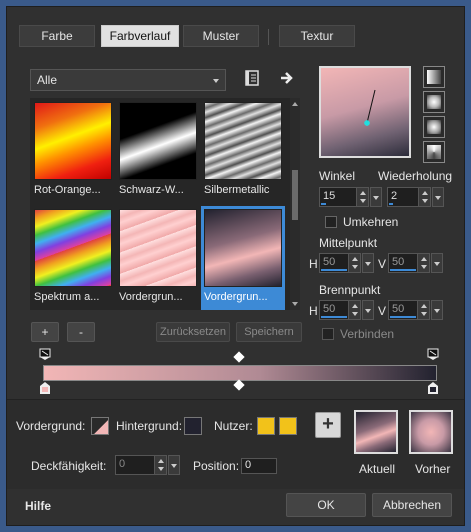 Image resolution: width=471 pixels, height=532 pixels. I want to click on opacity-midpoint, so click(239, 357).